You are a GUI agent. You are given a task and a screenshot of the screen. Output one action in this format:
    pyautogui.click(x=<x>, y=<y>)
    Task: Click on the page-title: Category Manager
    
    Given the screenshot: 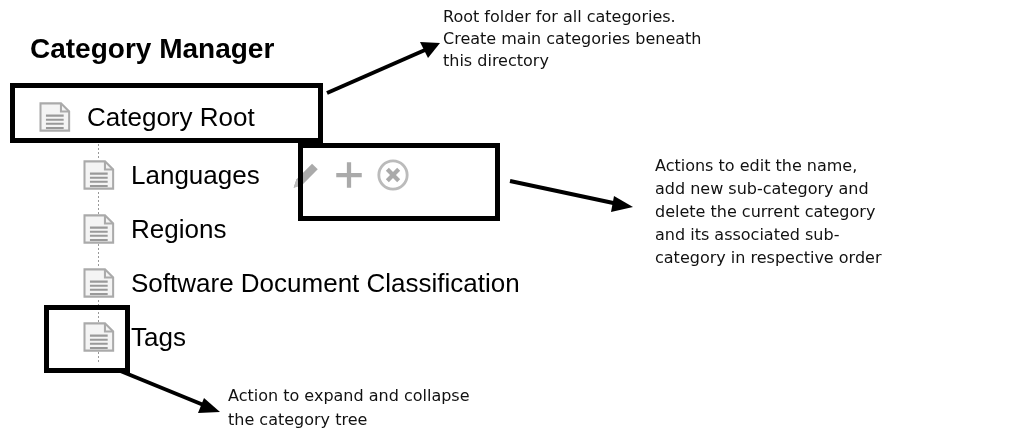 What is the action you would take?
    pyautogui.click(x=152, y=49)
    